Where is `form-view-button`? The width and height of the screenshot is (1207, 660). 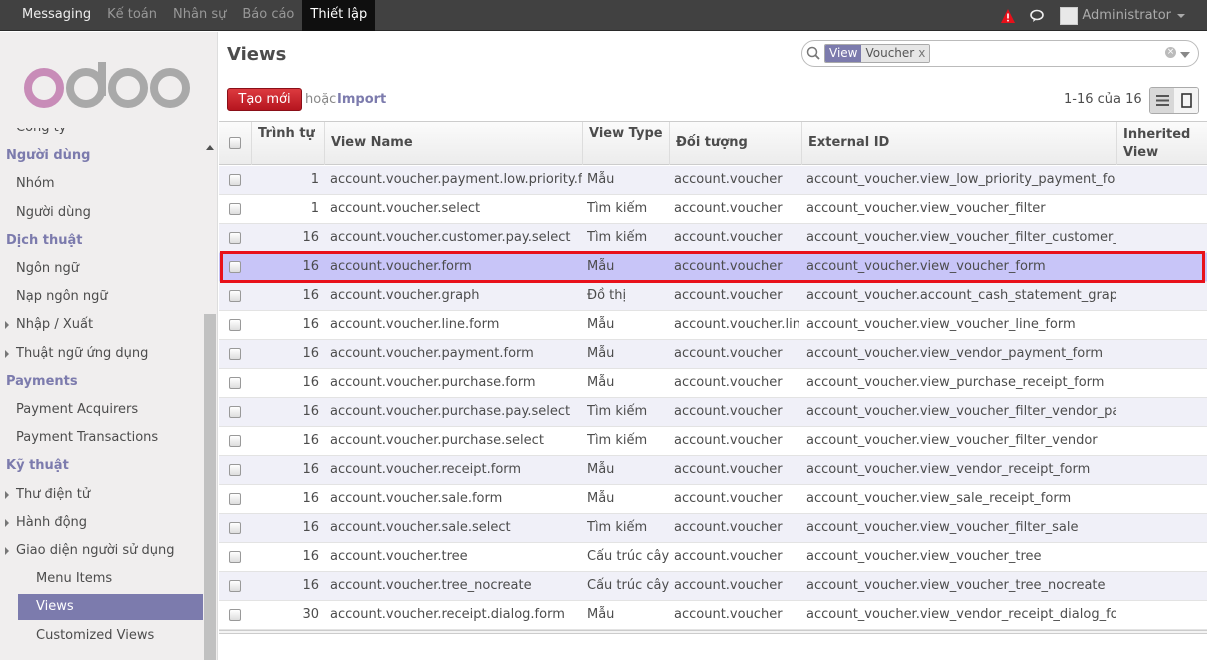 form-view-button is located at coordinates (1186, 100).